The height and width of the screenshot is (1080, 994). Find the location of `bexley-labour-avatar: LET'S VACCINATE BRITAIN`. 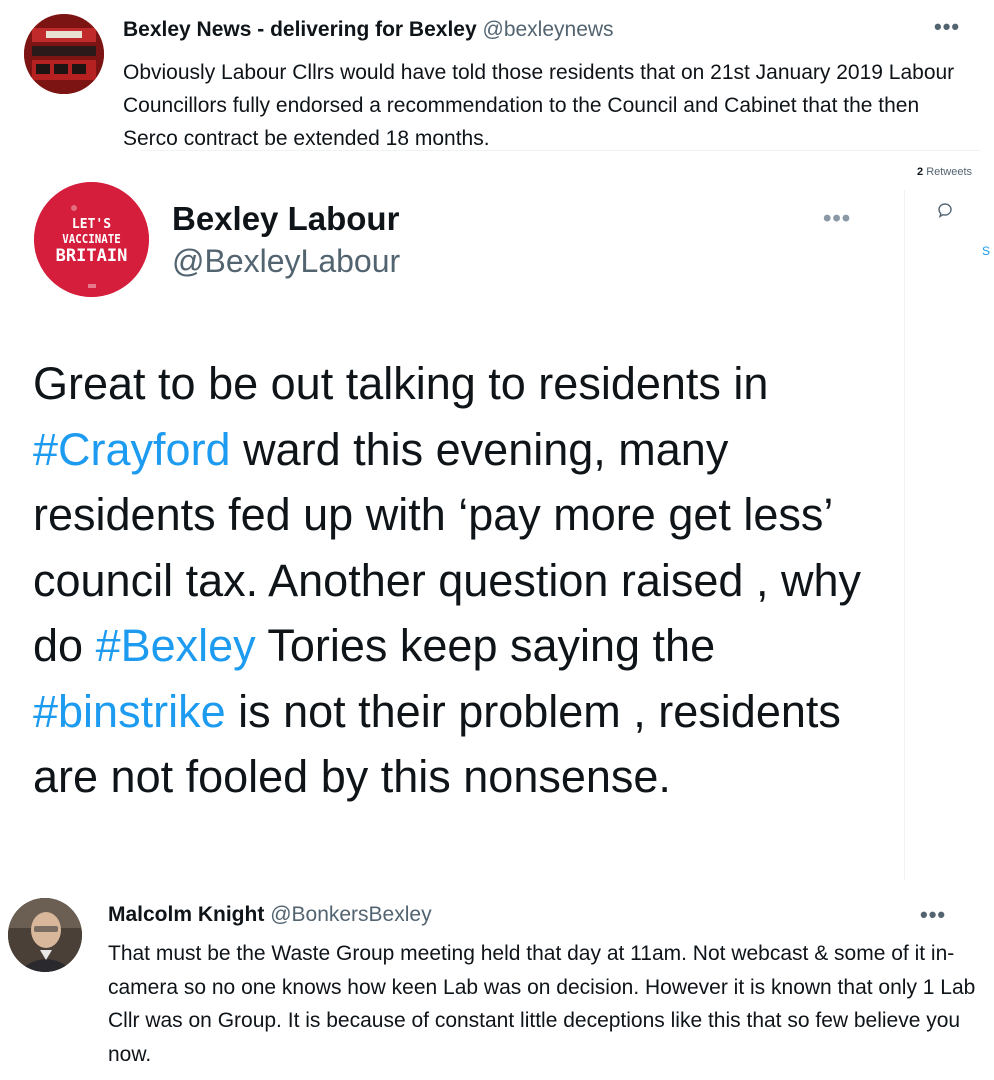

bexley-labour-avatar: LET'S VACCINATE BRITAIN is located at coordinates (91, 239).